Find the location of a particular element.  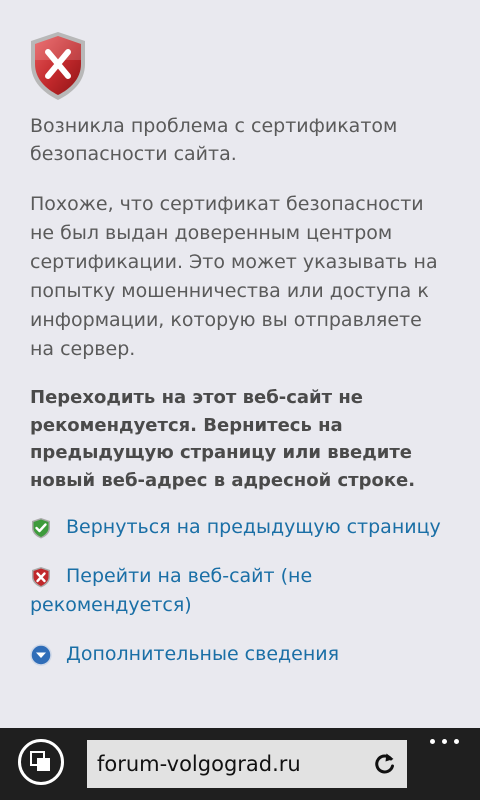

back-link: Вернуться на предыдущую страницу is located at coordinates (240, 527).